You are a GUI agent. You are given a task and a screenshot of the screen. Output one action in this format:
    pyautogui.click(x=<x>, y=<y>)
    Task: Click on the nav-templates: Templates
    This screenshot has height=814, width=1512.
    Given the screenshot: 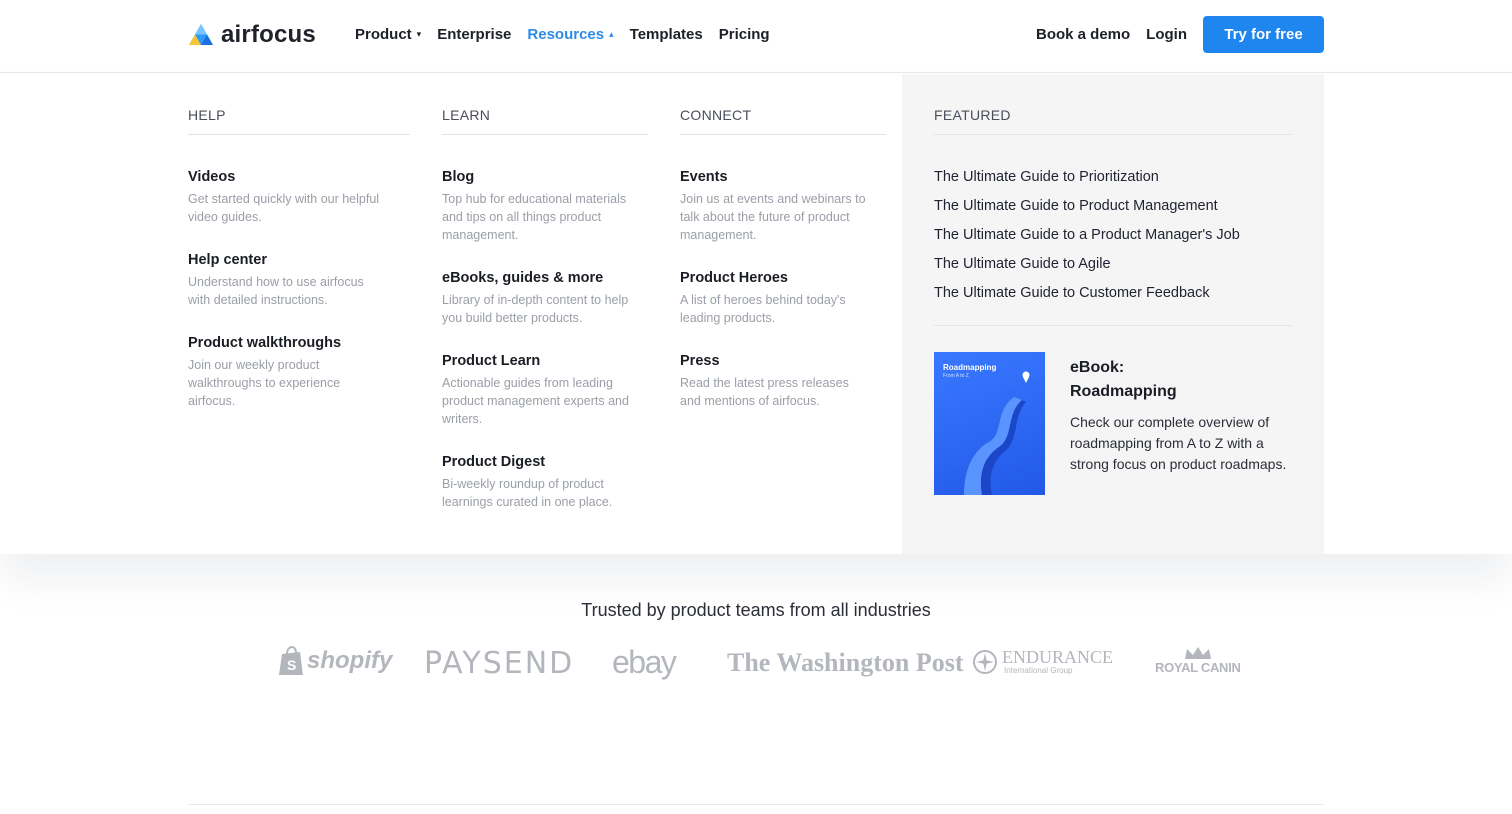 What is the action you would take?
    pyautogui.click(x=666, y=34)
    